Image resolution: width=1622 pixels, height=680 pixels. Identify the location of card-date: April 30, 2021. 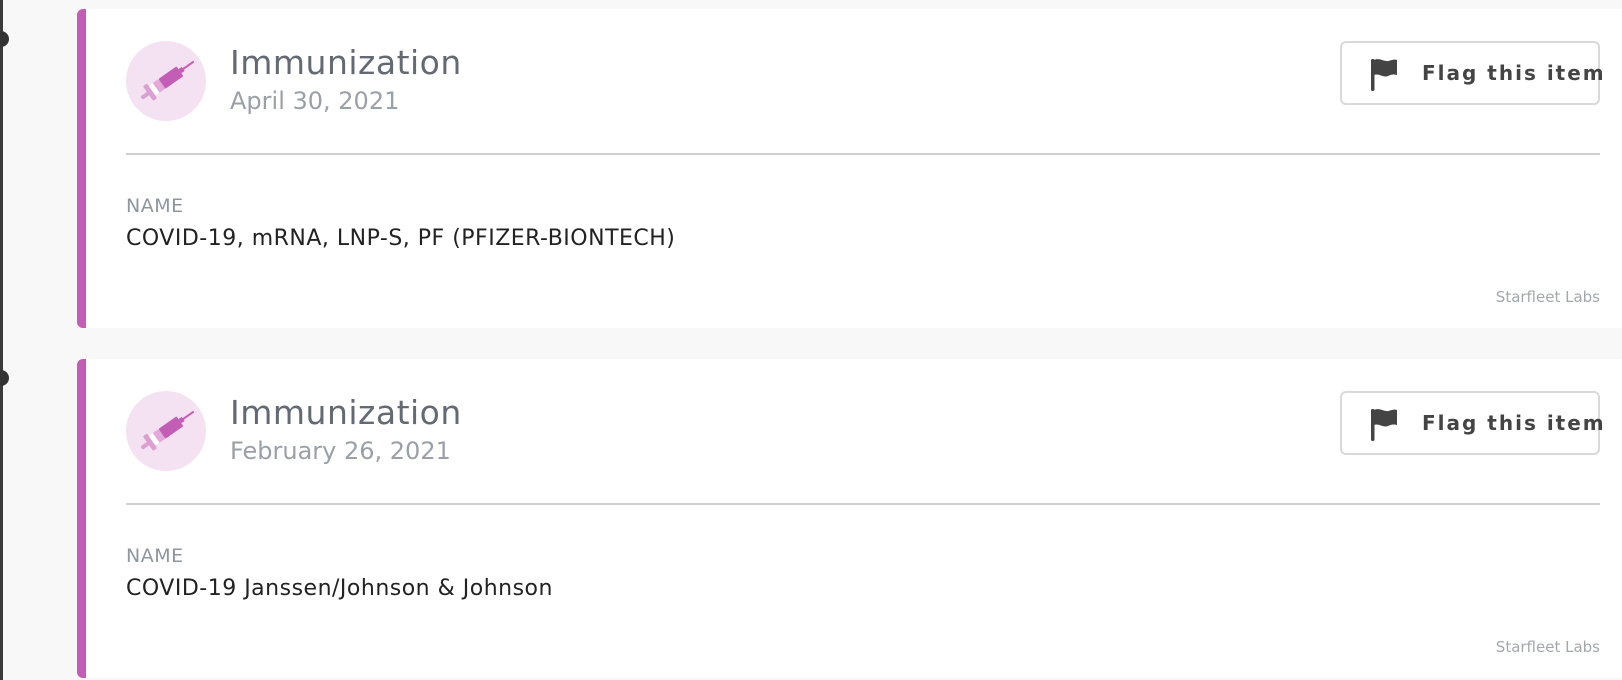
(315, 101).